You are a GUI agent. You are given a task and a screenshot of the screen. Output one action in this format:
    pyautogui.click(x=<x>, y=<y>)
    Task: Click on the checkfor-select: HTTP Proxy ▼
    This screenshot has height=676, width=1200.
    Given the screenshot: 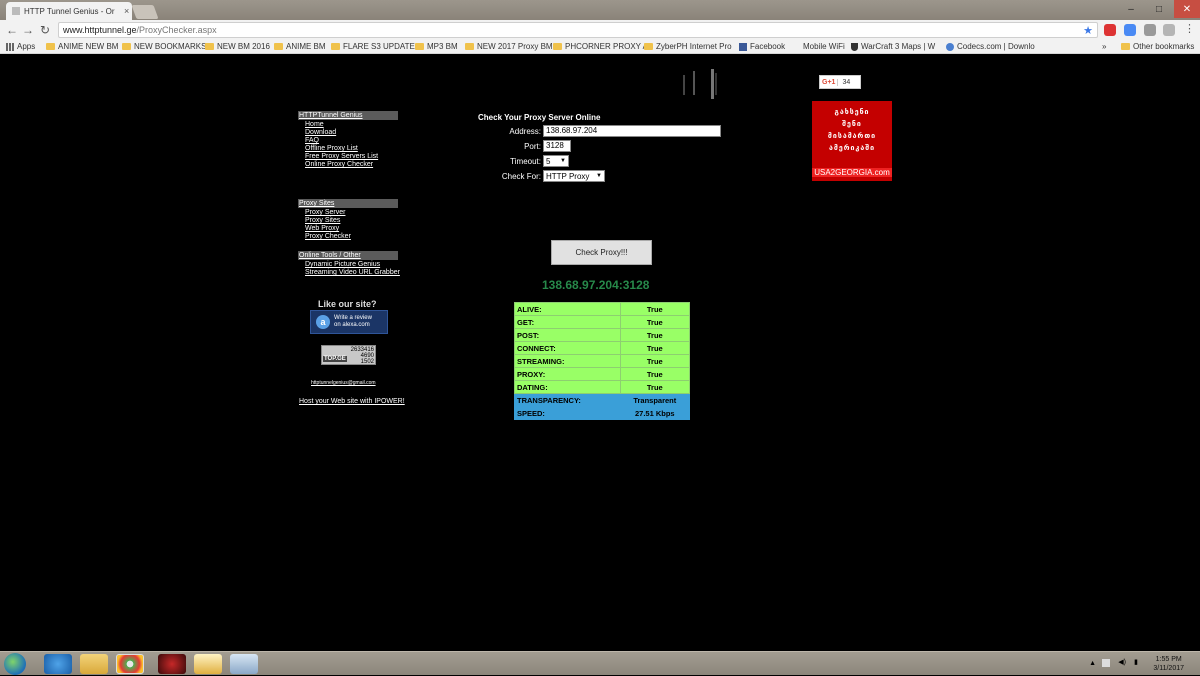 What is the action you would take?
    pyautogui.click(x=574, y=176)
    